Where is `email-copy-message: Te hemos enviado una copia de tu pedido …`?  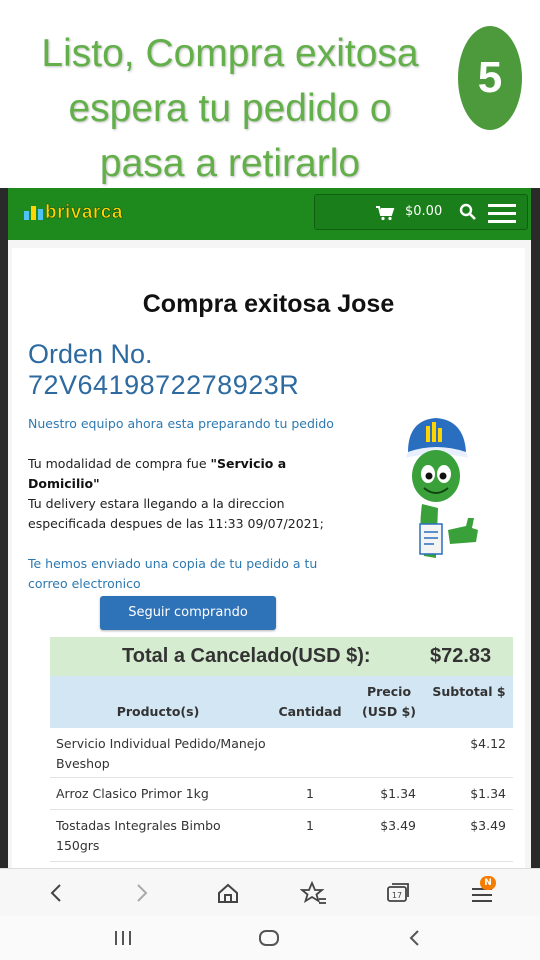 email-copy-message: Te hemos enviado una copia de tu pedido … is located at coordinates (173, 573).